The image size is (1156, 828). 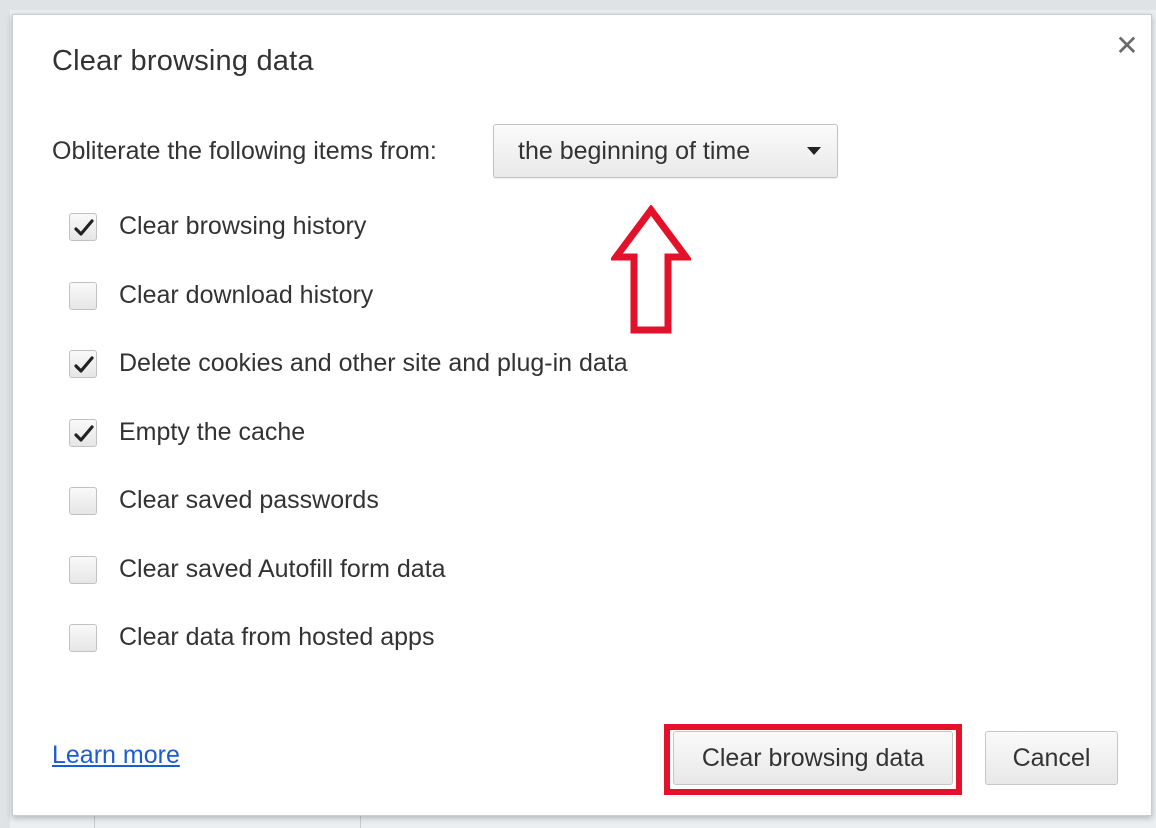 I want to click on option-label: Empty the cache, so click(x=212, y=432).